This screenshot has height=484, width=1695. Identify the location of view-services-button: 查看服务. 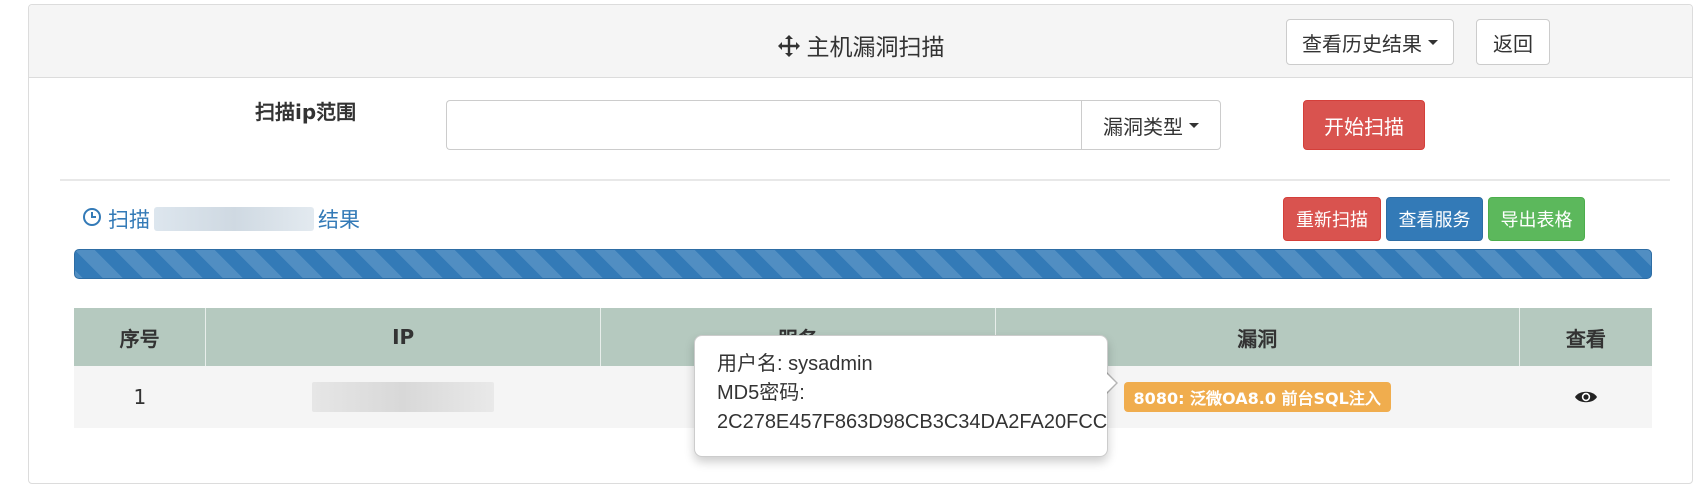
(1434, 219).